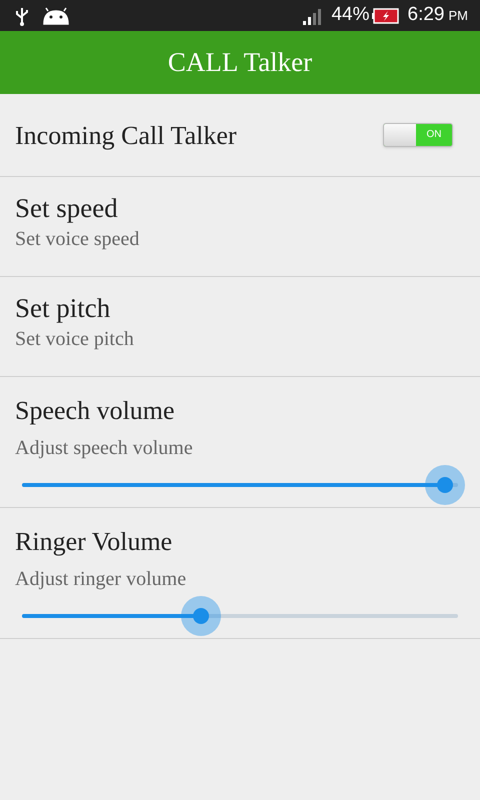 This screenshot has width=480, height=800. I want to click on clock: 6:29, so click(426, 15).